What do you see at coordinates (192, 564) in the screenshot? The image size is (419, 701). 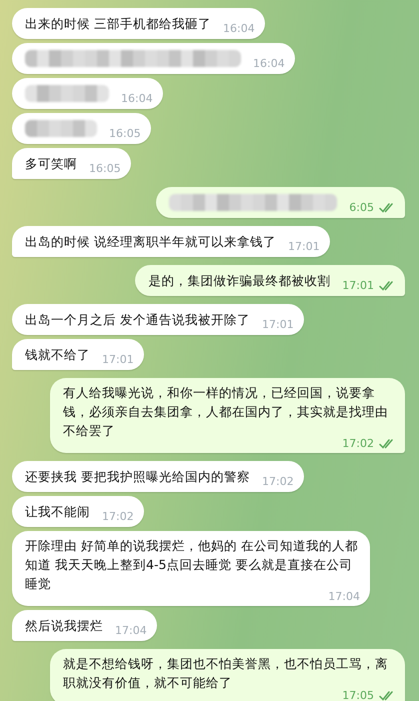 I see `message-text: 开除理由 好简单的说我摆烂，他妈的 在公司知道我的人都知道 我天天晚上整到4-5点回去睡觉 要么就是直接在公司睡觉` at bounding box center [192, 564].